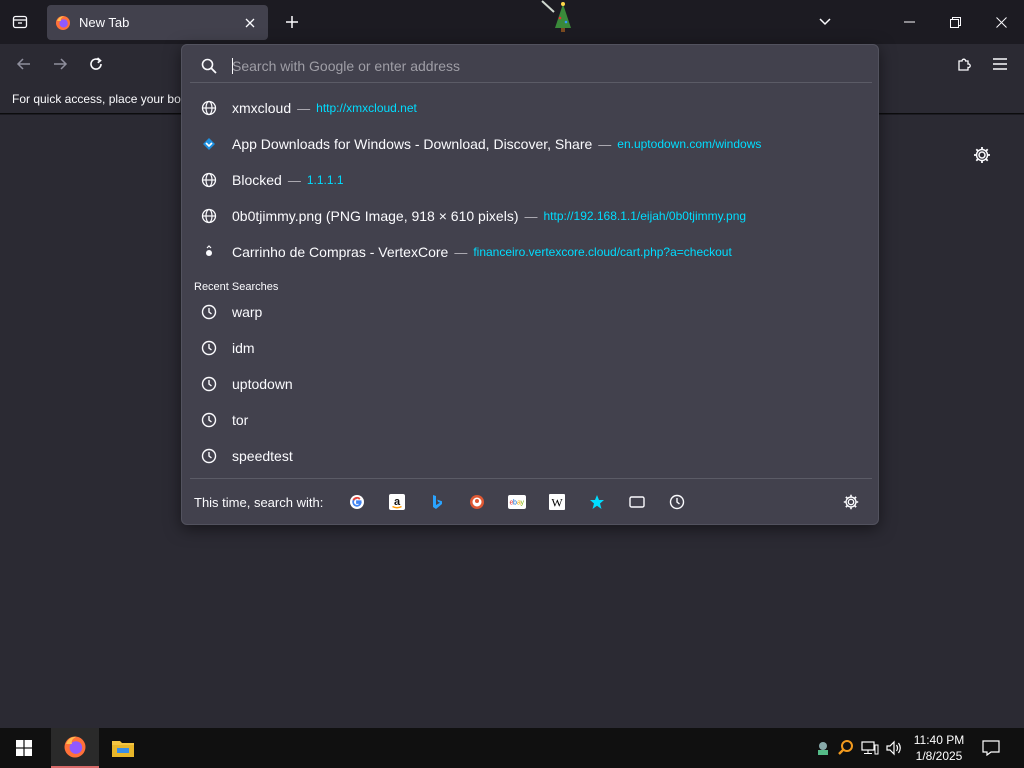 The width and height of the screenshot is (1024, 768). What do you see at coordinates (262, 384) in the screenshot?
I see `recent-search-text: uptodown` at bounding box center [262, 384].